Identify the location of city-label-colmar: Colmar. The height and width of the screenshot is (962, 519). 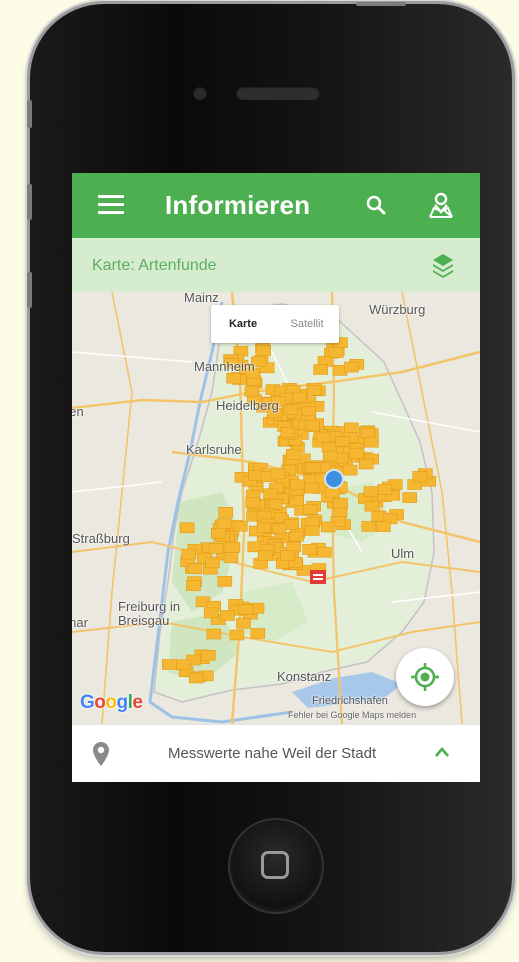
(80, 622).